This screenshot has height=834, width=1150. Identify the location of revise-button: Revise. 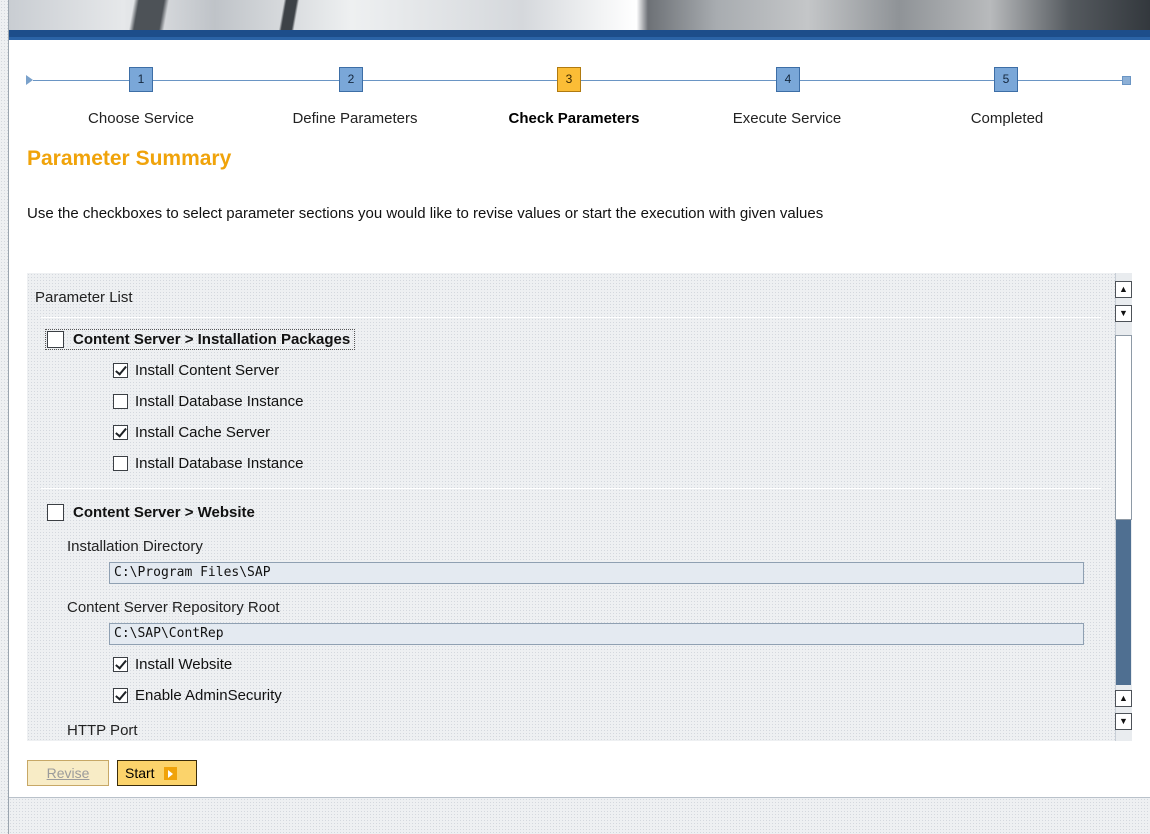
(68, 773).